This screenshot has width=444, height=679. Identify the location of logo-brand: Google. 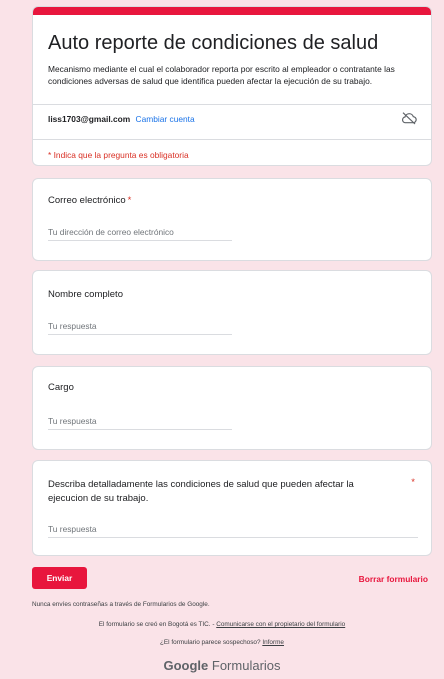
(186, 665).